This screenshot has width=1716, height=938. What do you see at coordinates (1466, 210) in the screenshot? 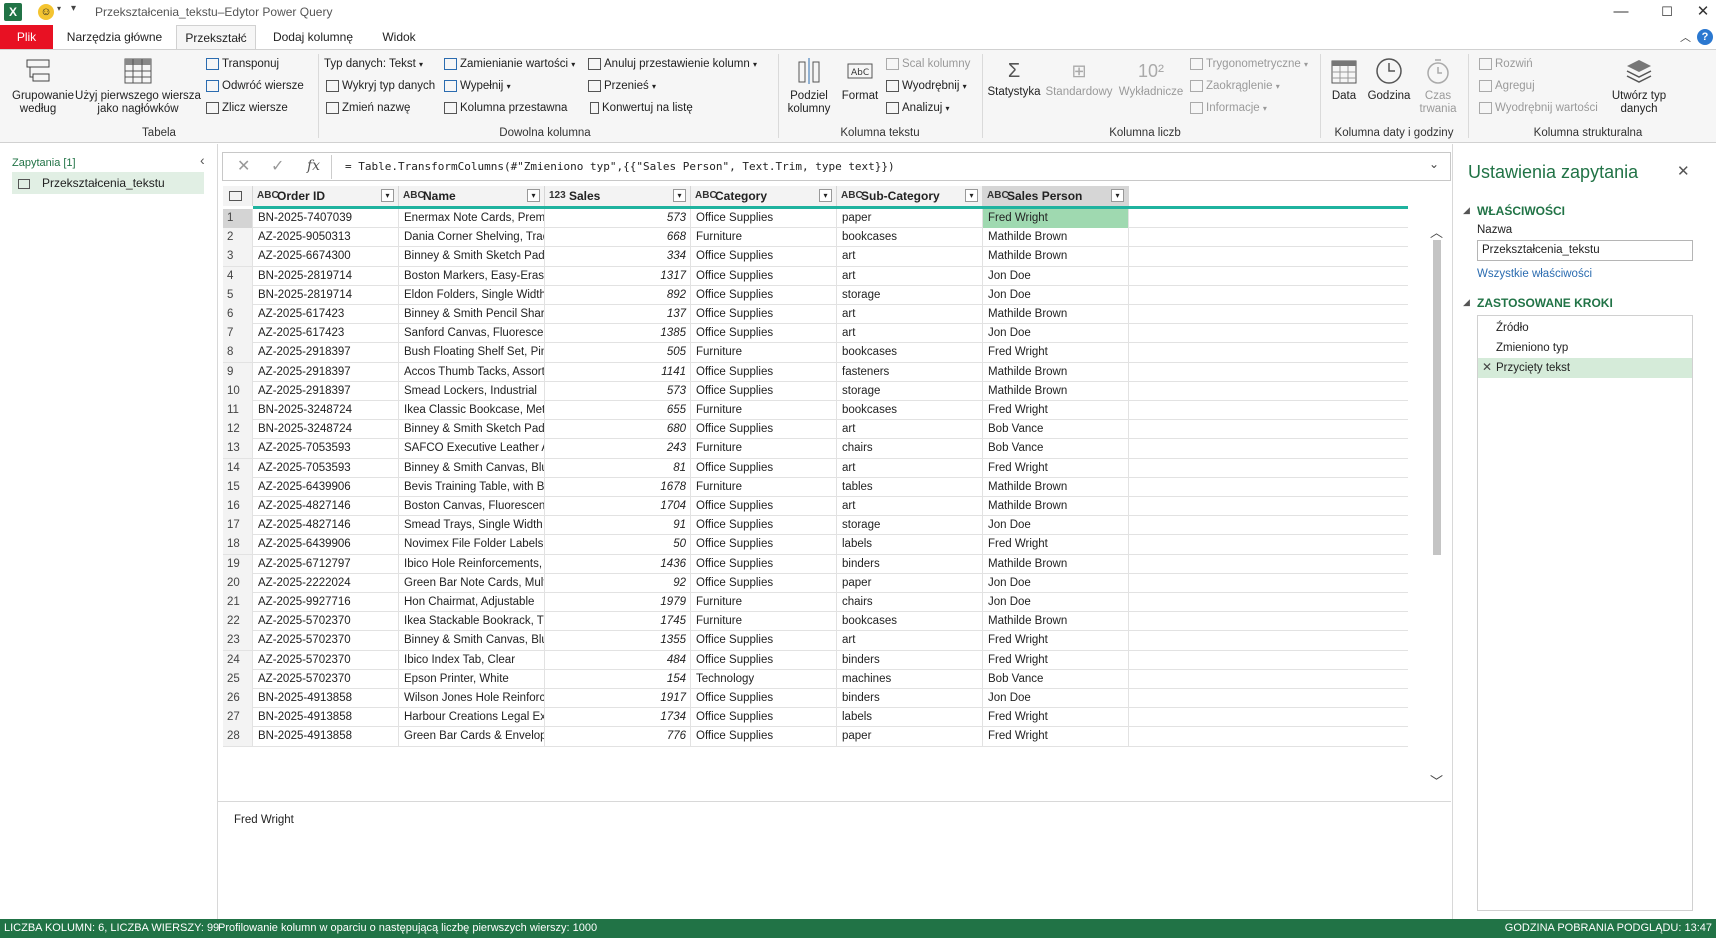
I see `chevron-down-icon: ◢` at bounding box center [1466, 210].